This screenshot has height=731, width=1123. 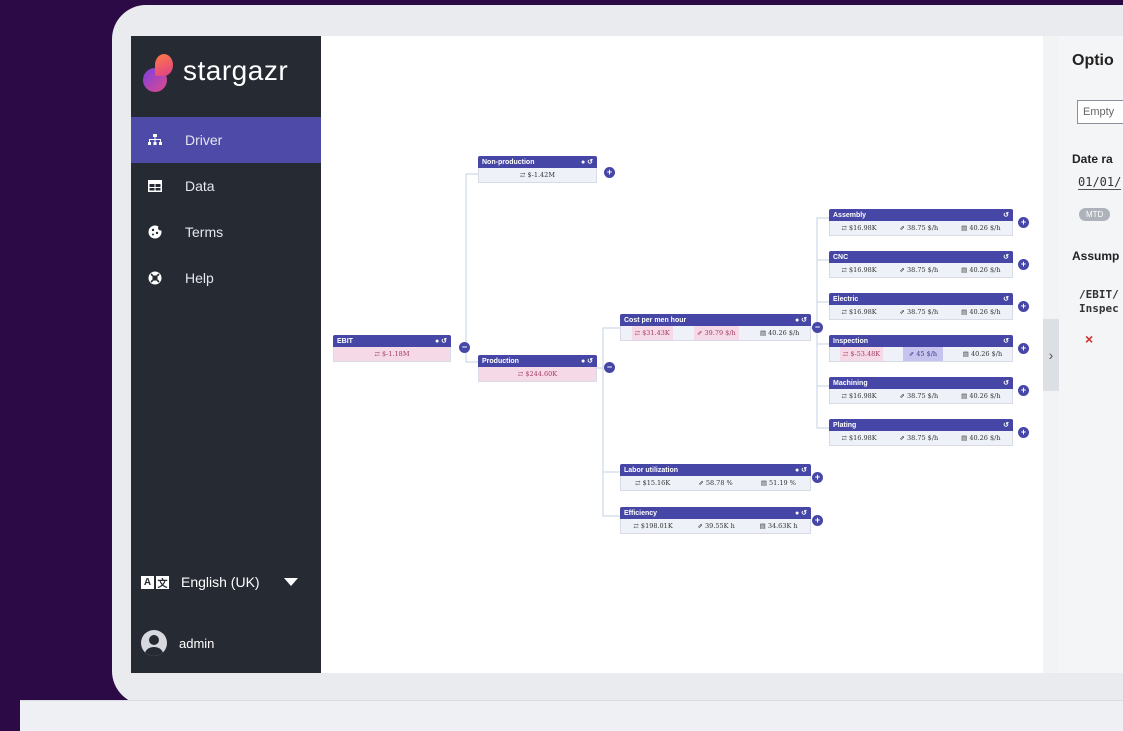 I want to click on node-title: Efficiency, so click(x=641, y=513).